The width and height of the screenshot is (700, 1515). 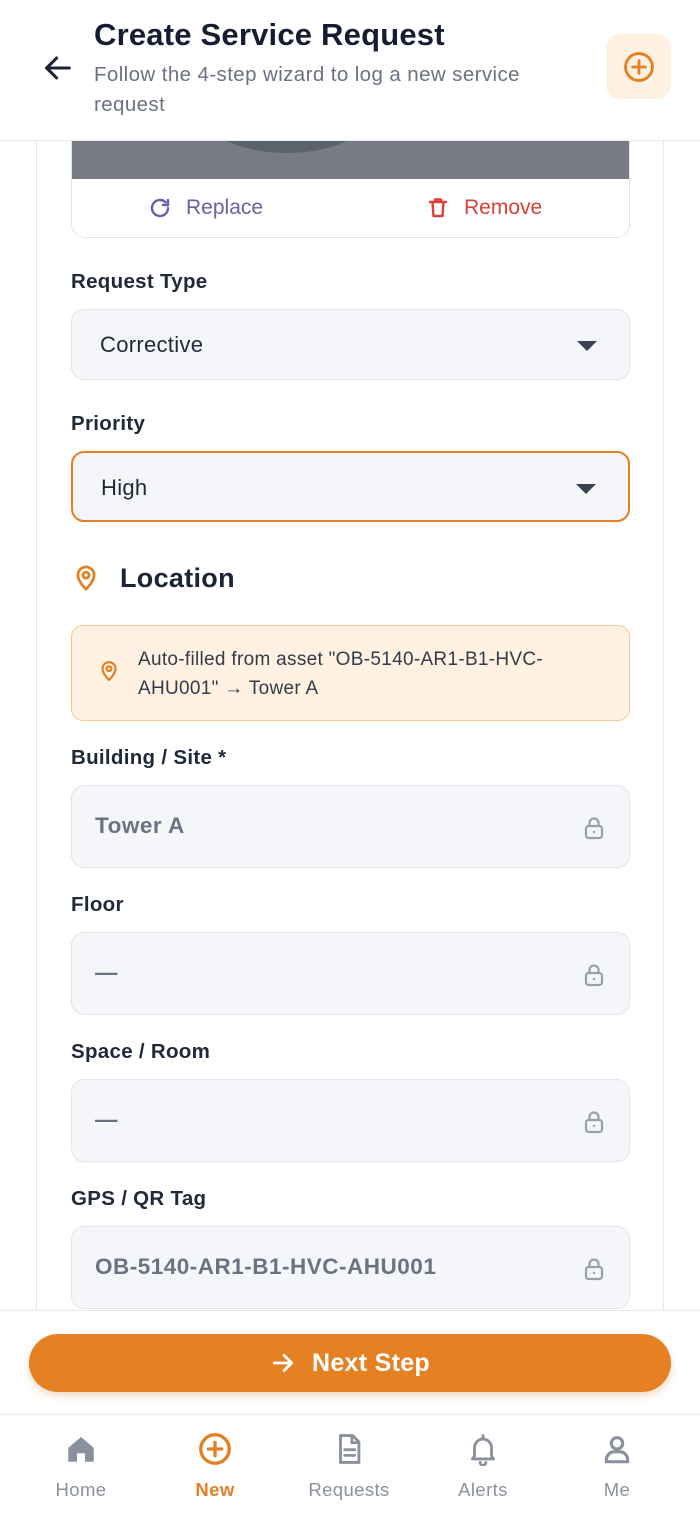 I want to click on building-label: Building / Site *, so click(x=149, y=757).